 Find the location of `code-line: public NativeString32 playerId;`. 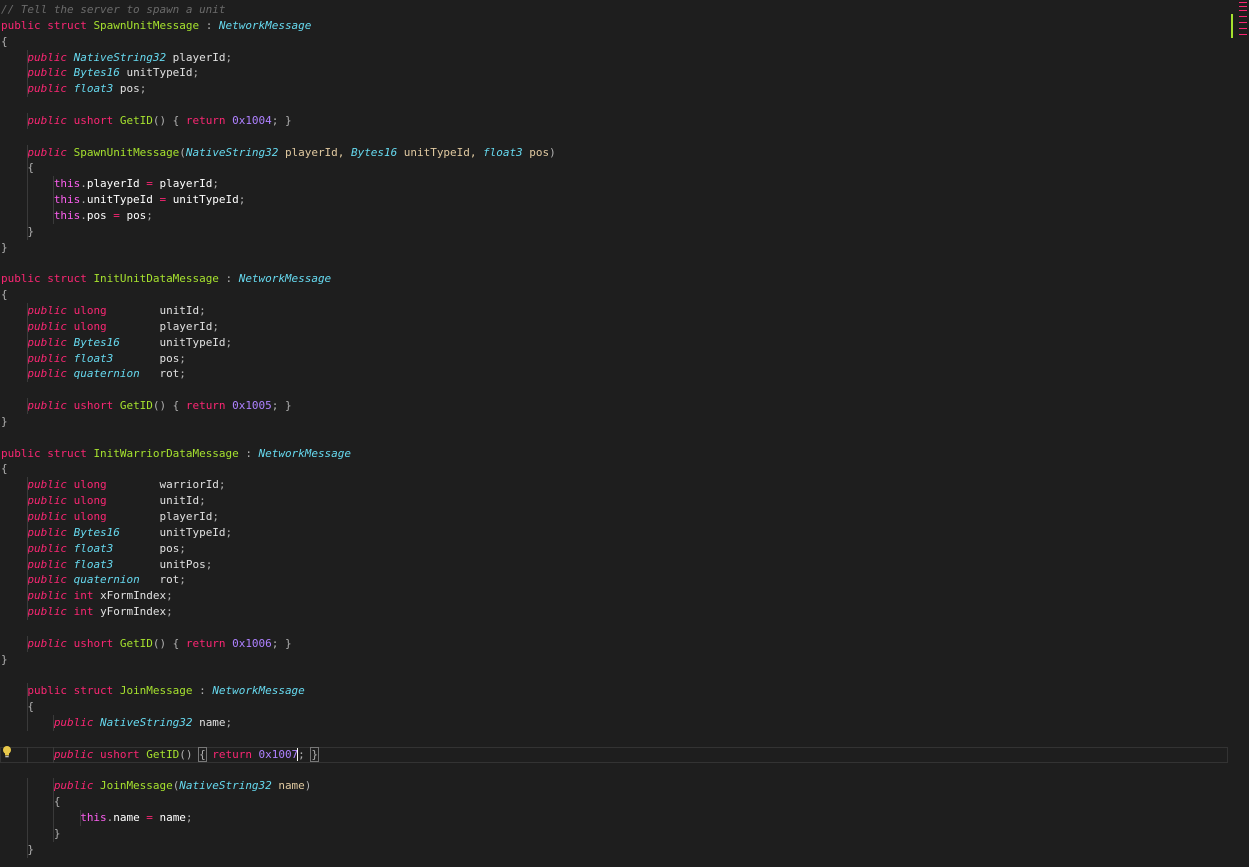

code-line: public NativeString32 playerId; is located at coordinates (614, 57).